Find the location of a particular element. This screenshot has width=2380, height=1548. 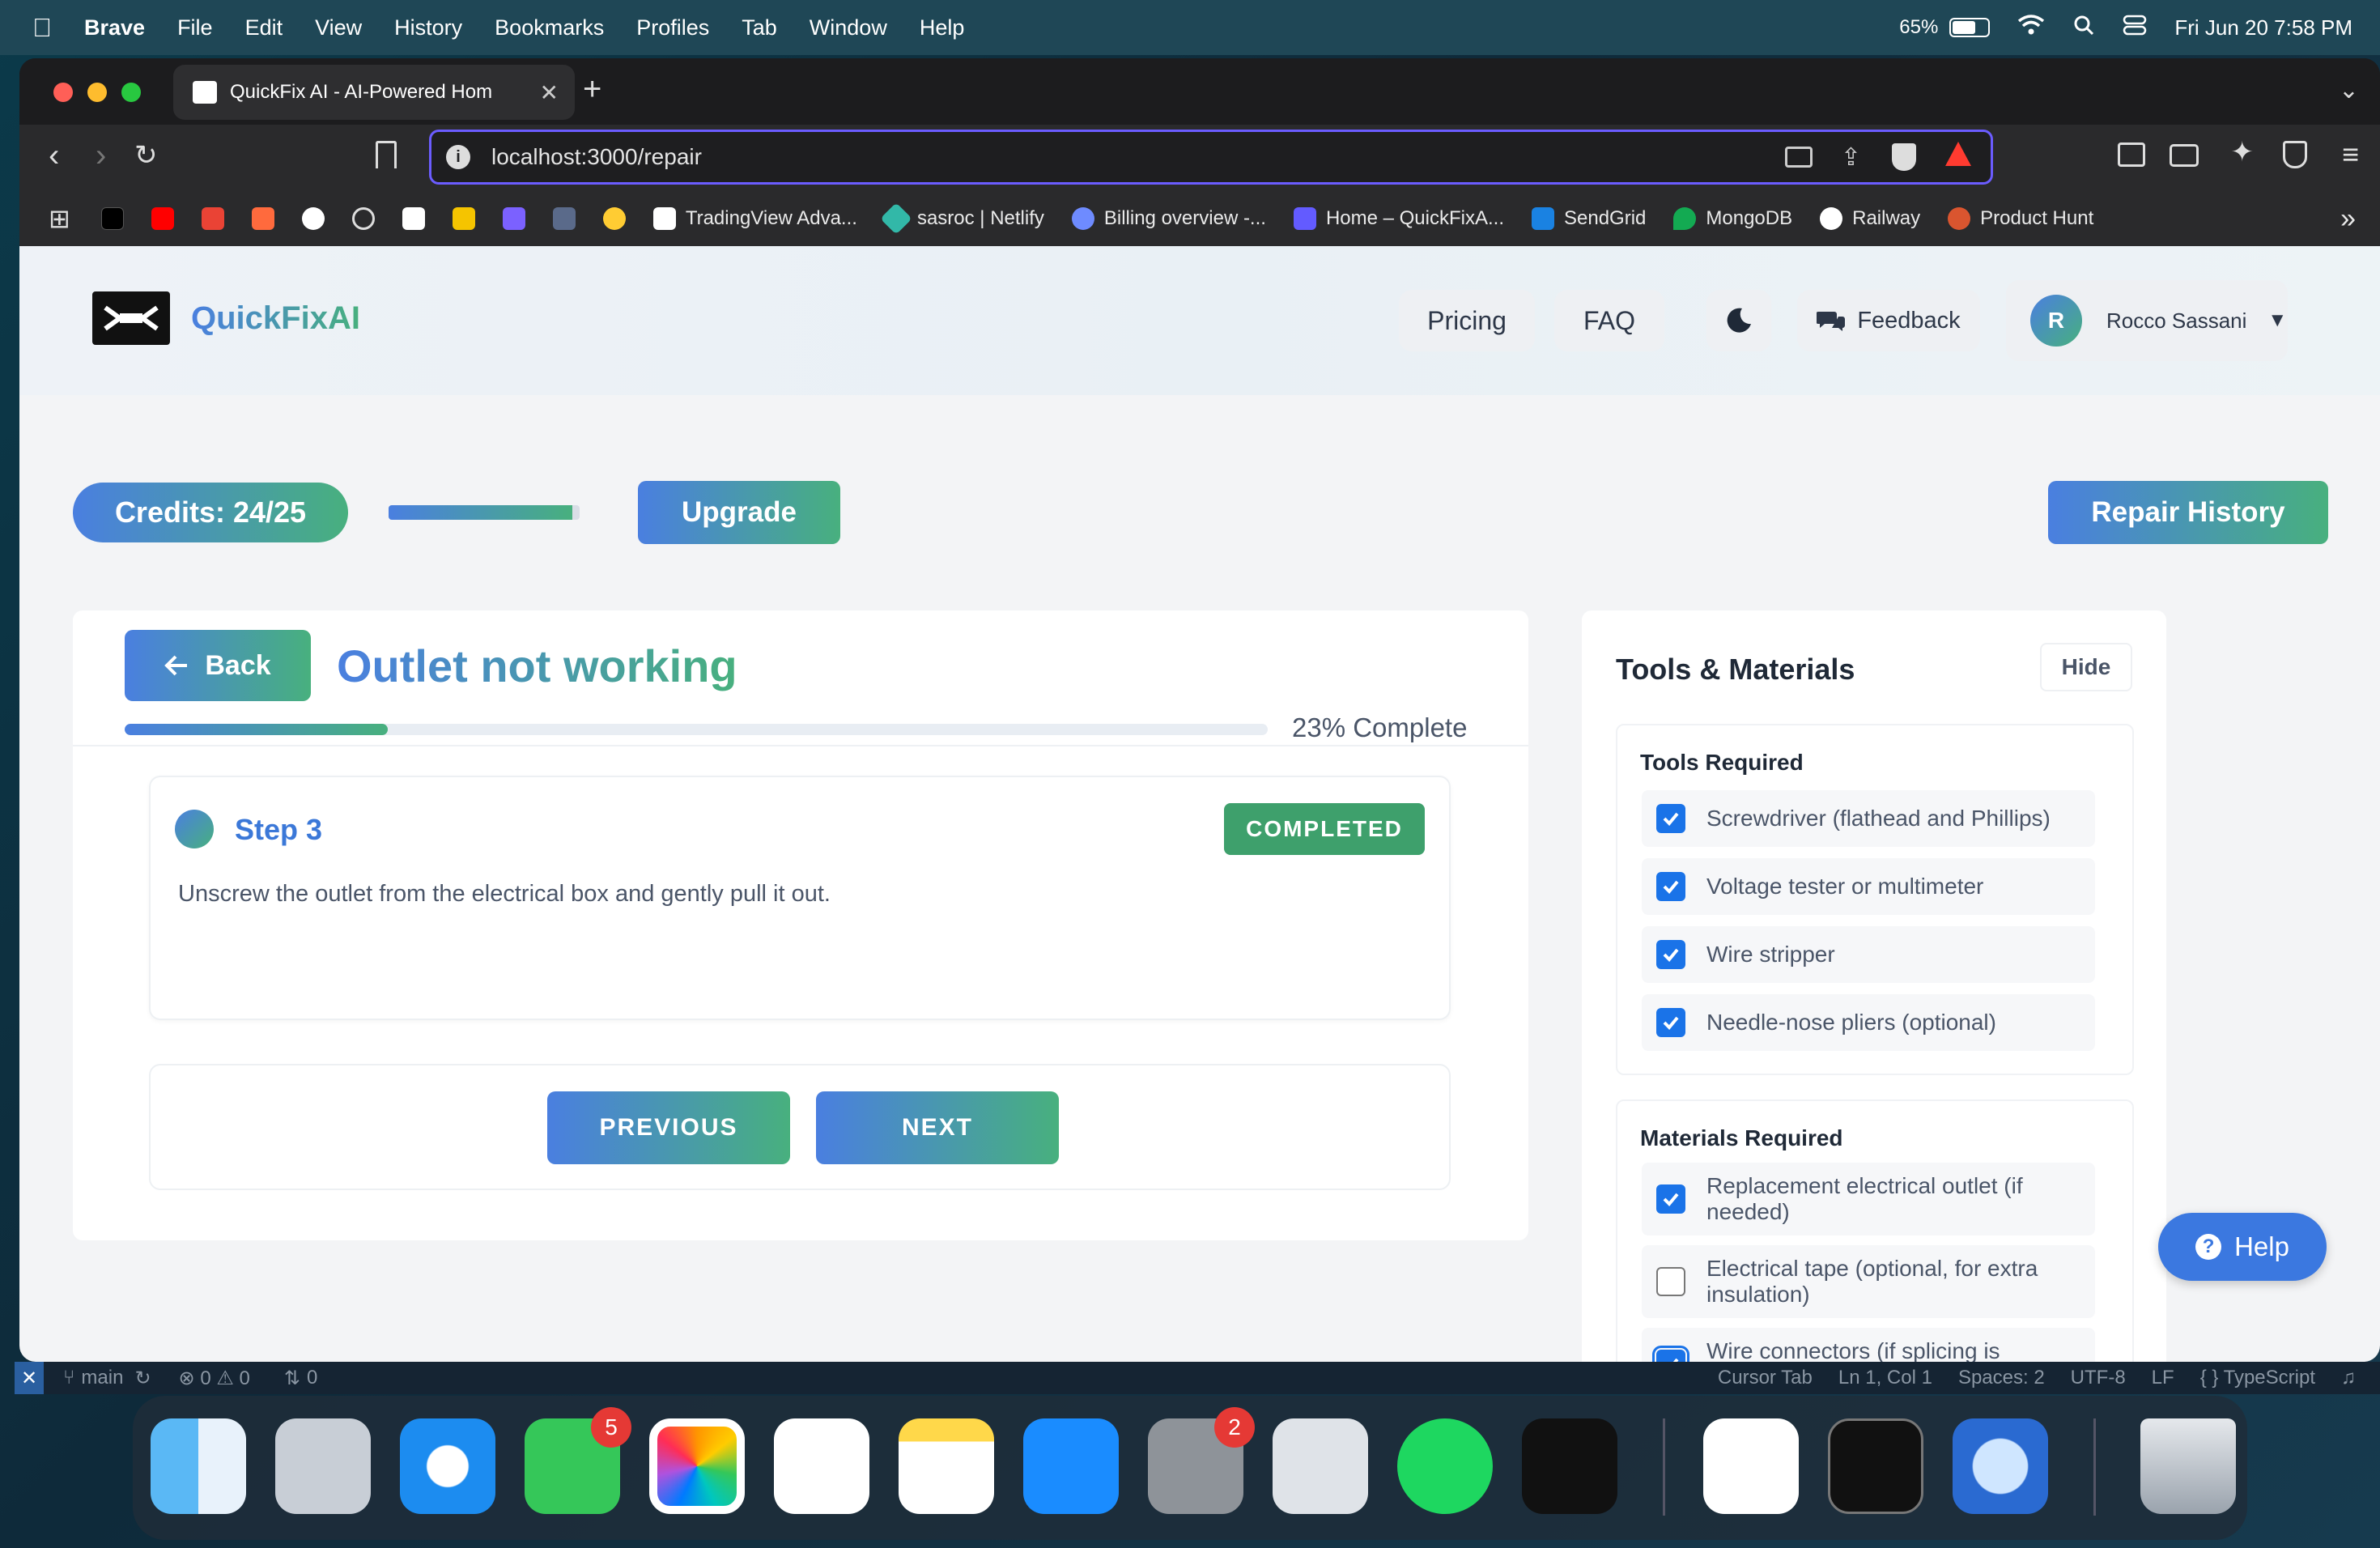

bookmark-railway: Railway is located at coordinates (1870, 219).